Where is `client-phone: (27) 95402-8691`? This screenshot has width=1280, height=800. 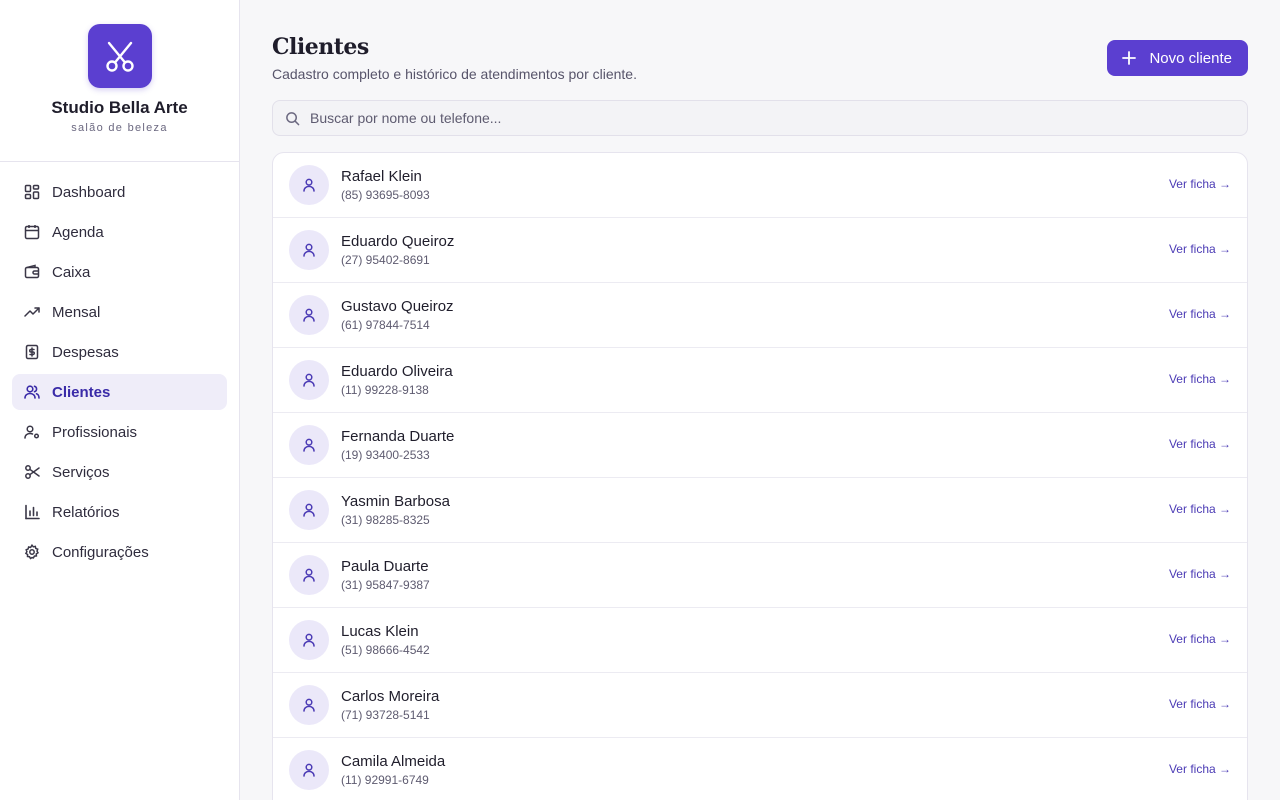
client-phone: (27) 95402-8691 is located at coordinates (385, 260).